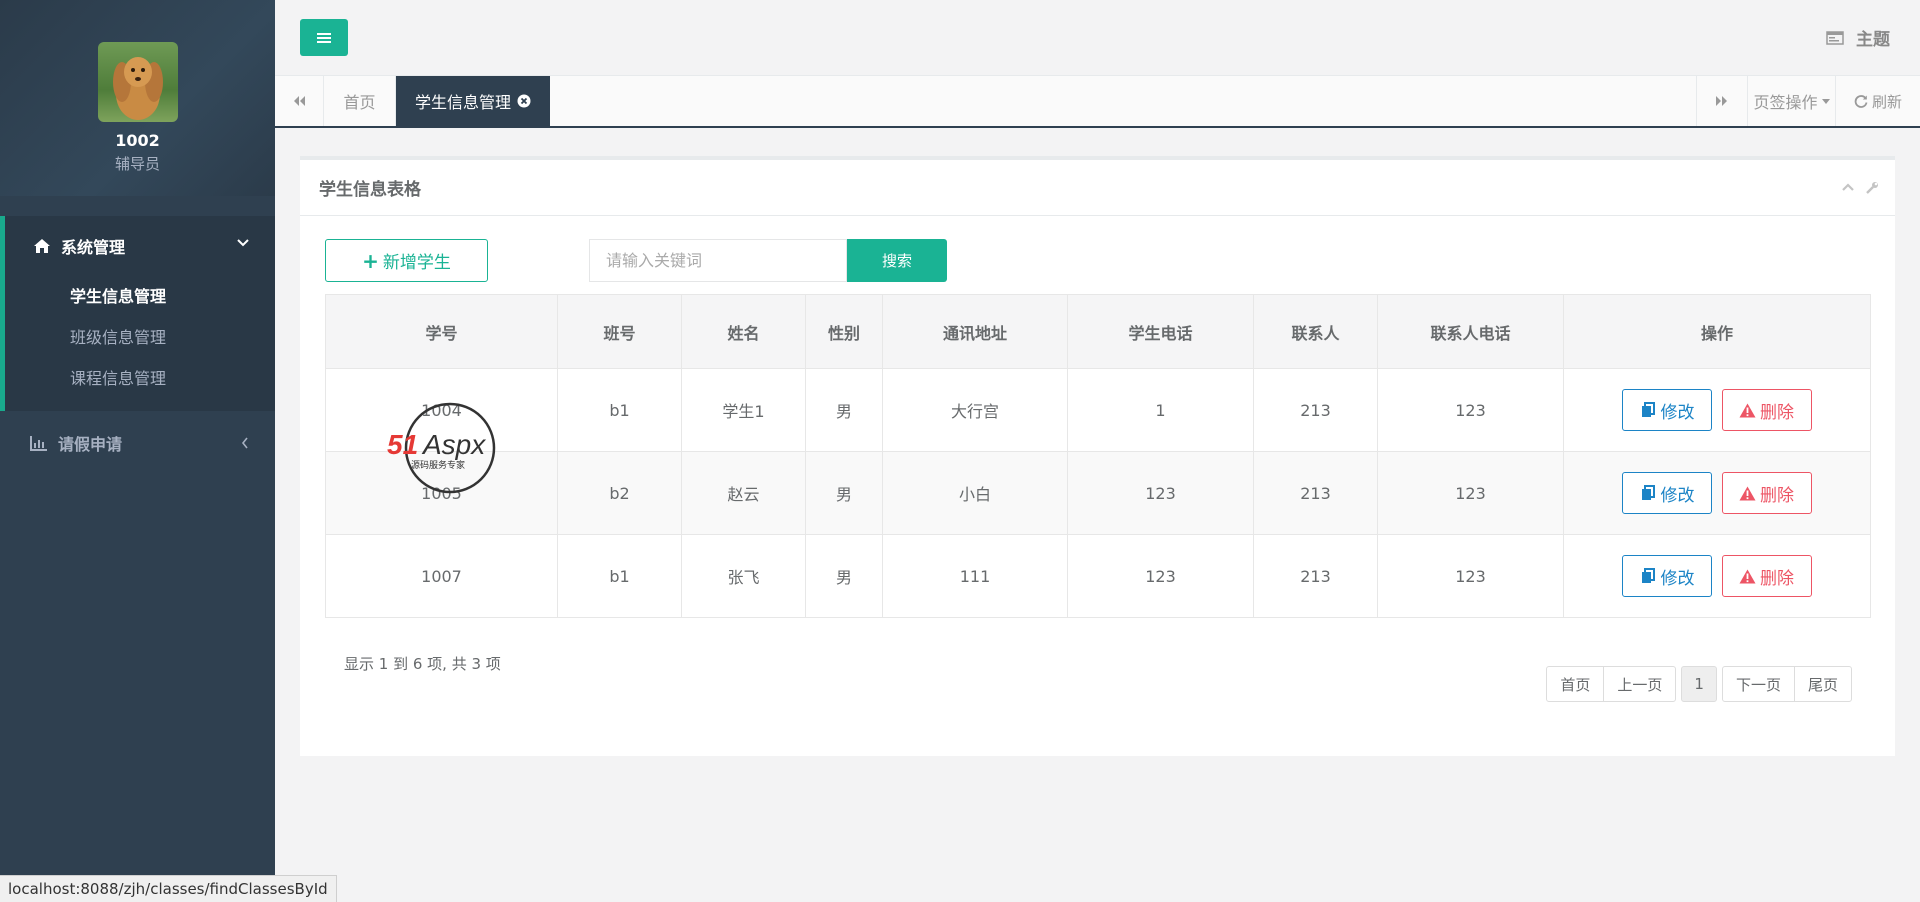 Image resolution: width=1920 pixels, height=902 pixels. I want to click on add-student-button: + 新增学生, so click(406, 260).